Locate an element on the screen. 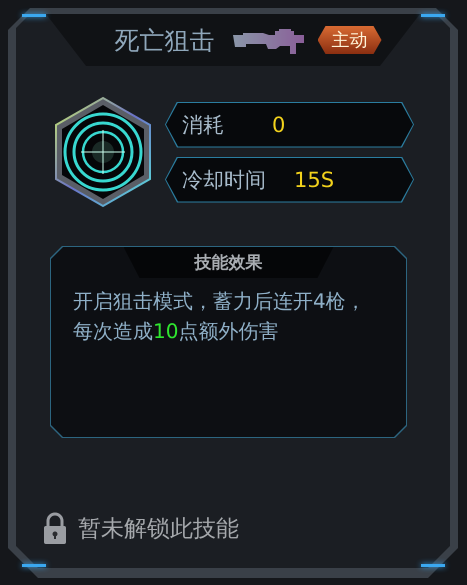 This screenshot has width=467, height=585. skill-type-tag: 主动 is located at coordinates (350, 40).